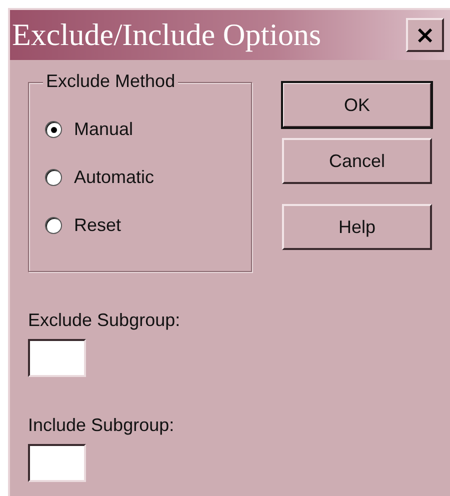  What do you see at coordinates (357, 105) in the screenshot?
I see `dialog-button: OK` at bounding box center [357, 105].